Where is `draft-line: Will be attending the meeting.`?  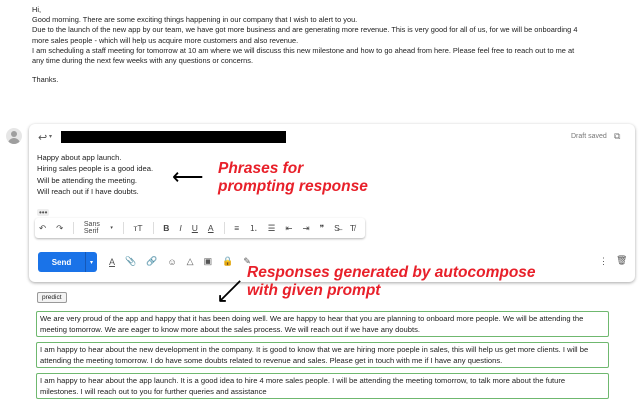
draft-line: Will be attending the meeting. is located at coordinates (87, 180).